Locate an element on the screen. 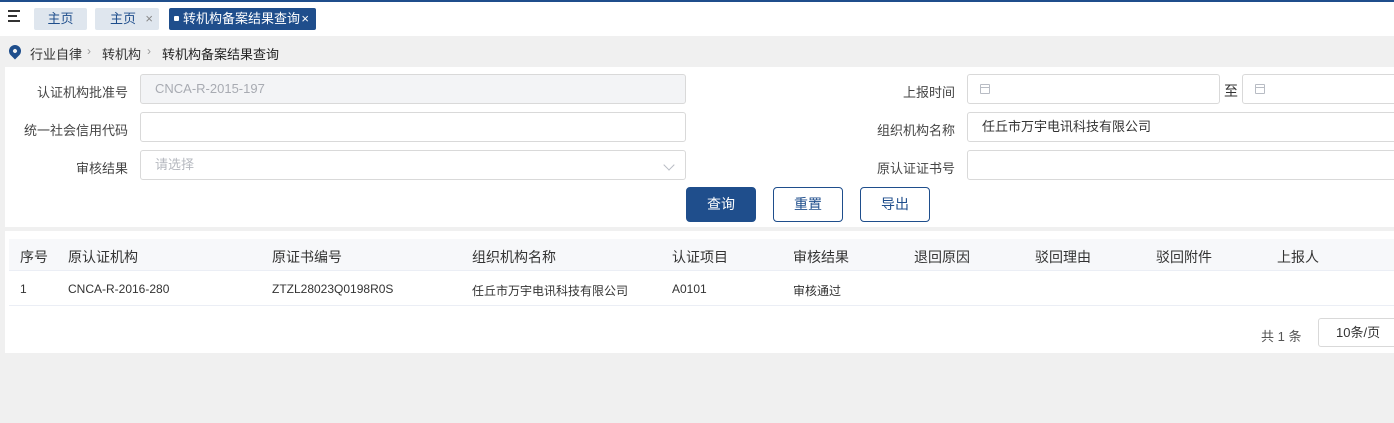 This screenshot has height=423, width=1394. chevron-down-icon is located at coordinates (669, 165).